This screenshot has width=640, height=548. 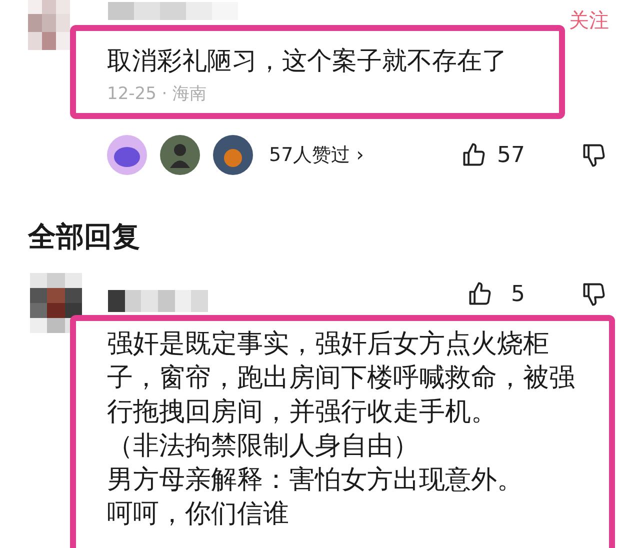 What do you see at coordinates (341, 378) in the screenshot?
I see `reply-text: 强奸是既定事实，强奸后女方点火烧柜子，窗帘，跑出房间下楼呼喊救命，被强行拖拽回房间，并强行收走手机。` at bounding box center [341, 378].